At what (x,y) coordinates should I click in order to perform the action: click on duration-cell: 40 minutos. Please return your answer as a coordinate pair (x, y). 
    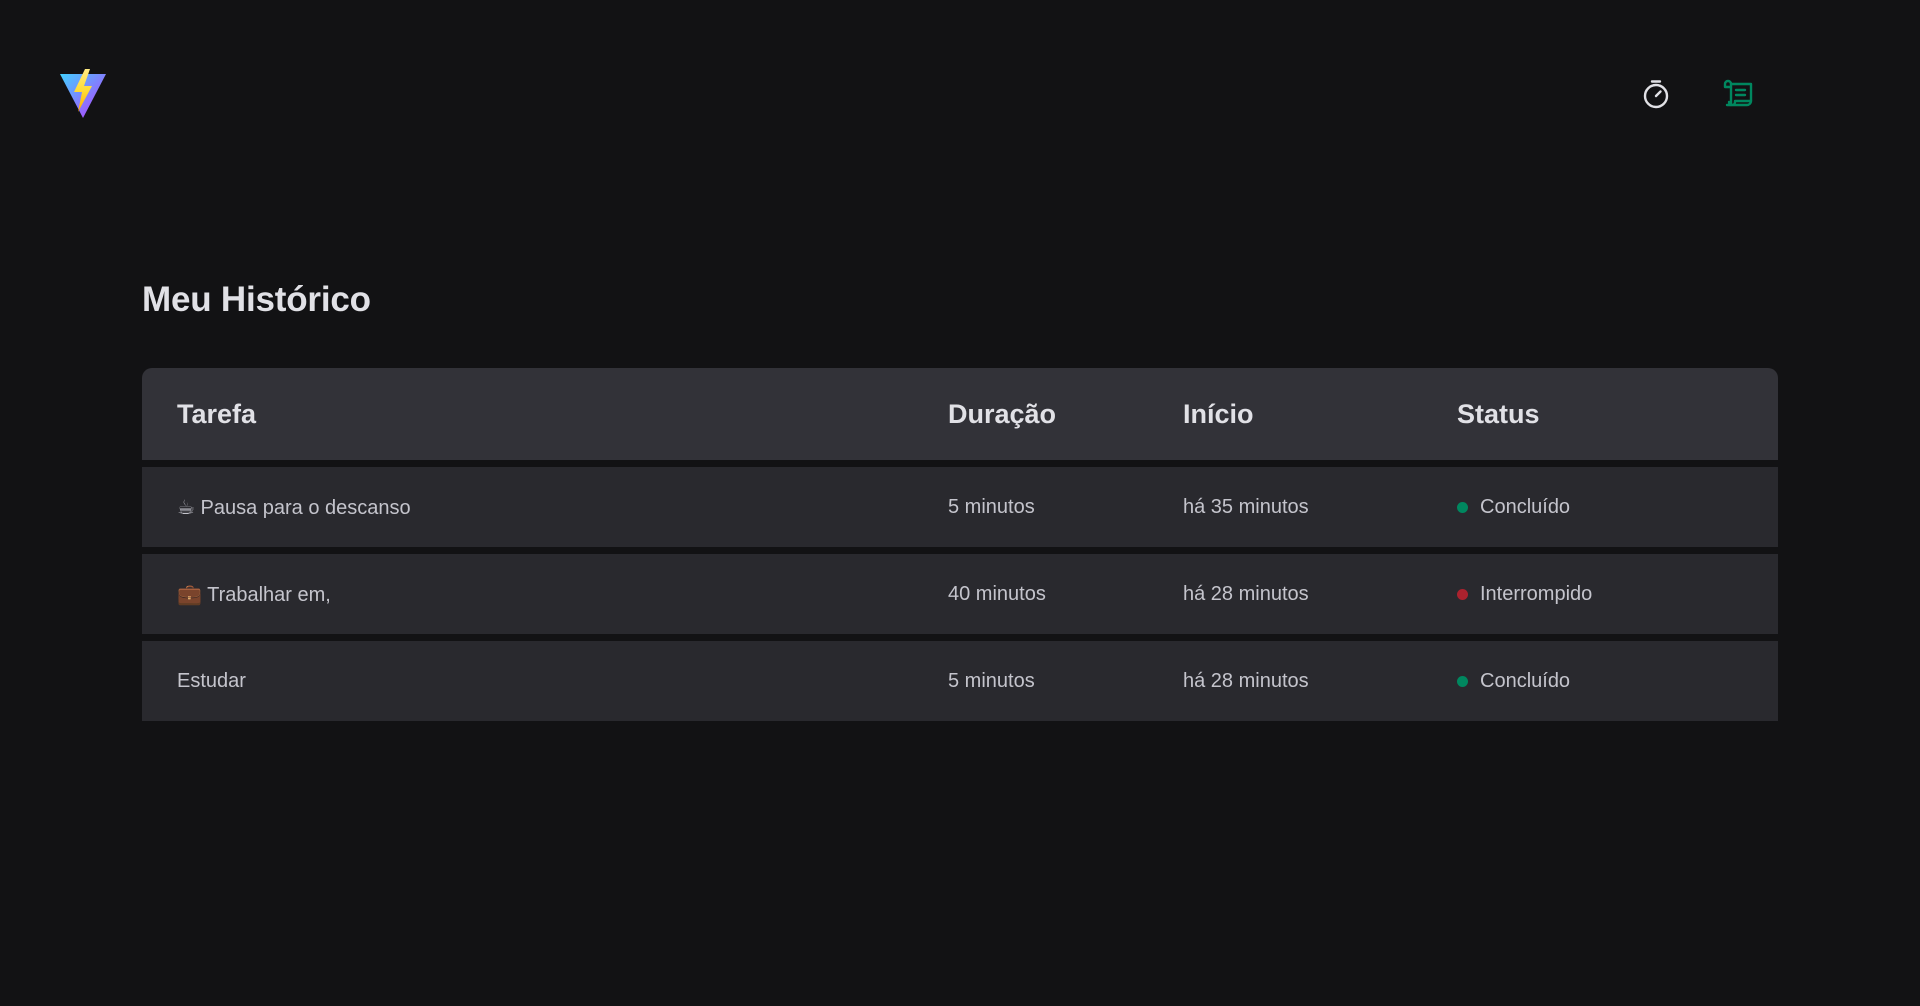
    Looking at the image, I should click on (997, 593).